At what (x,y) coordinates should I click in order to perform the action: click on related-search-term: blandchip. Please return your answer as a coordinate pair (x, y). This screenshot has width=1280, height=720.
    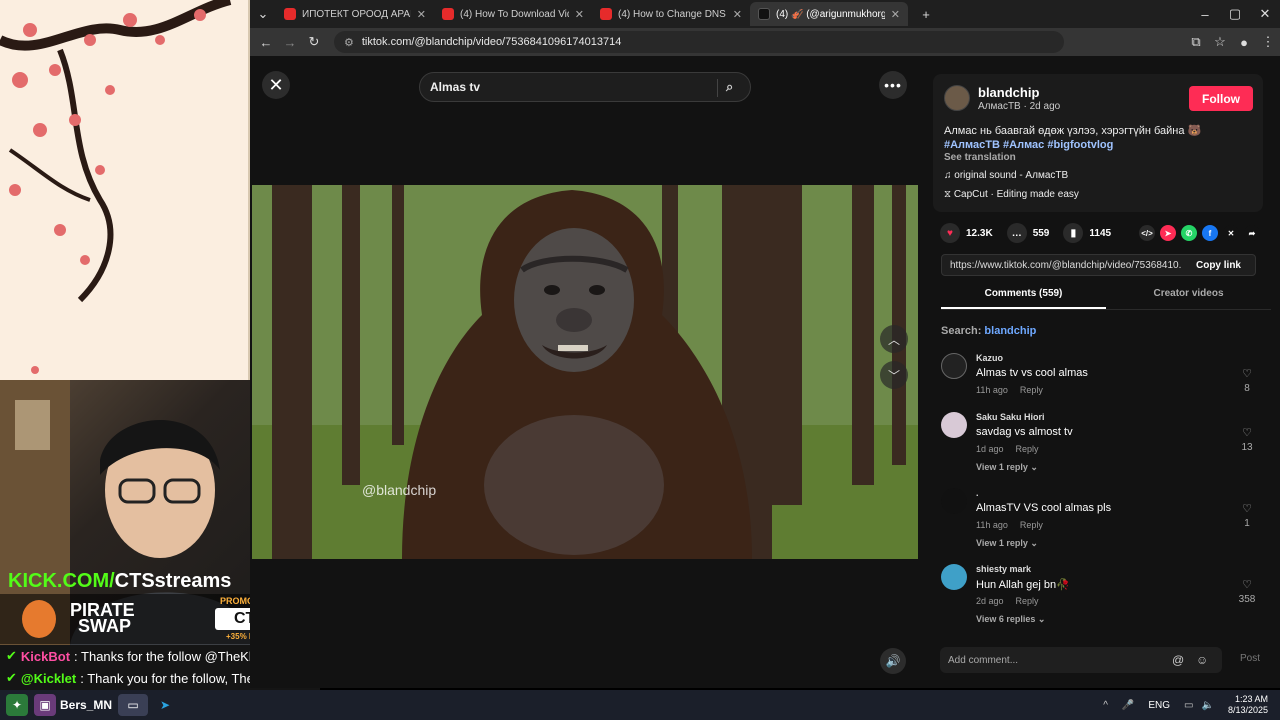
    Looking at the image, I should click on (1010, 331).